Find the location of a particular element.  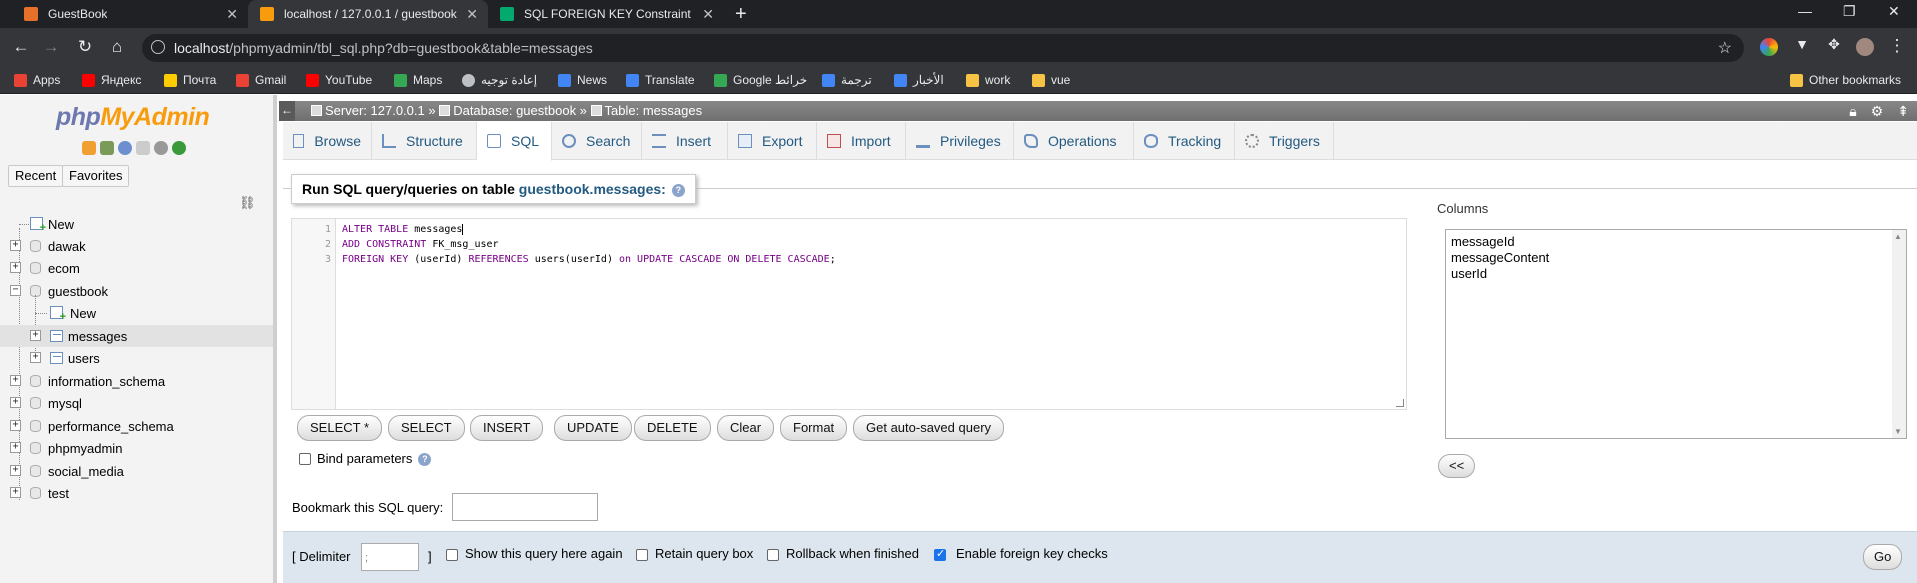

collapse-up-icon: ⇞ is located at coordinates (1903, 111).